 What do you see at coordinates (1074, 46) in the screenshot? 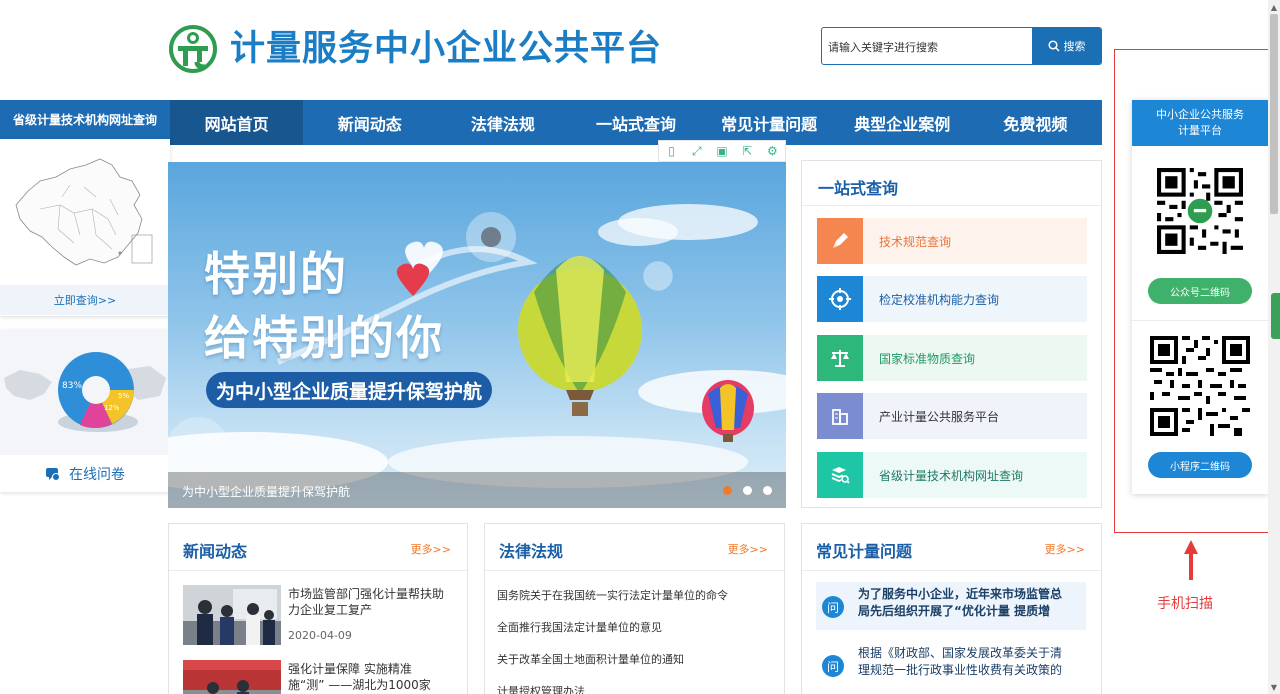
I see `search-button-label: 搜索` at bounding box center [1074, 46].